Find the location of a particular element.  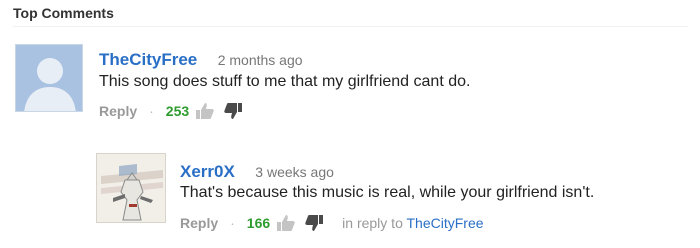

comment-time: 3 weeks ago is located at coordinates (294, 172).